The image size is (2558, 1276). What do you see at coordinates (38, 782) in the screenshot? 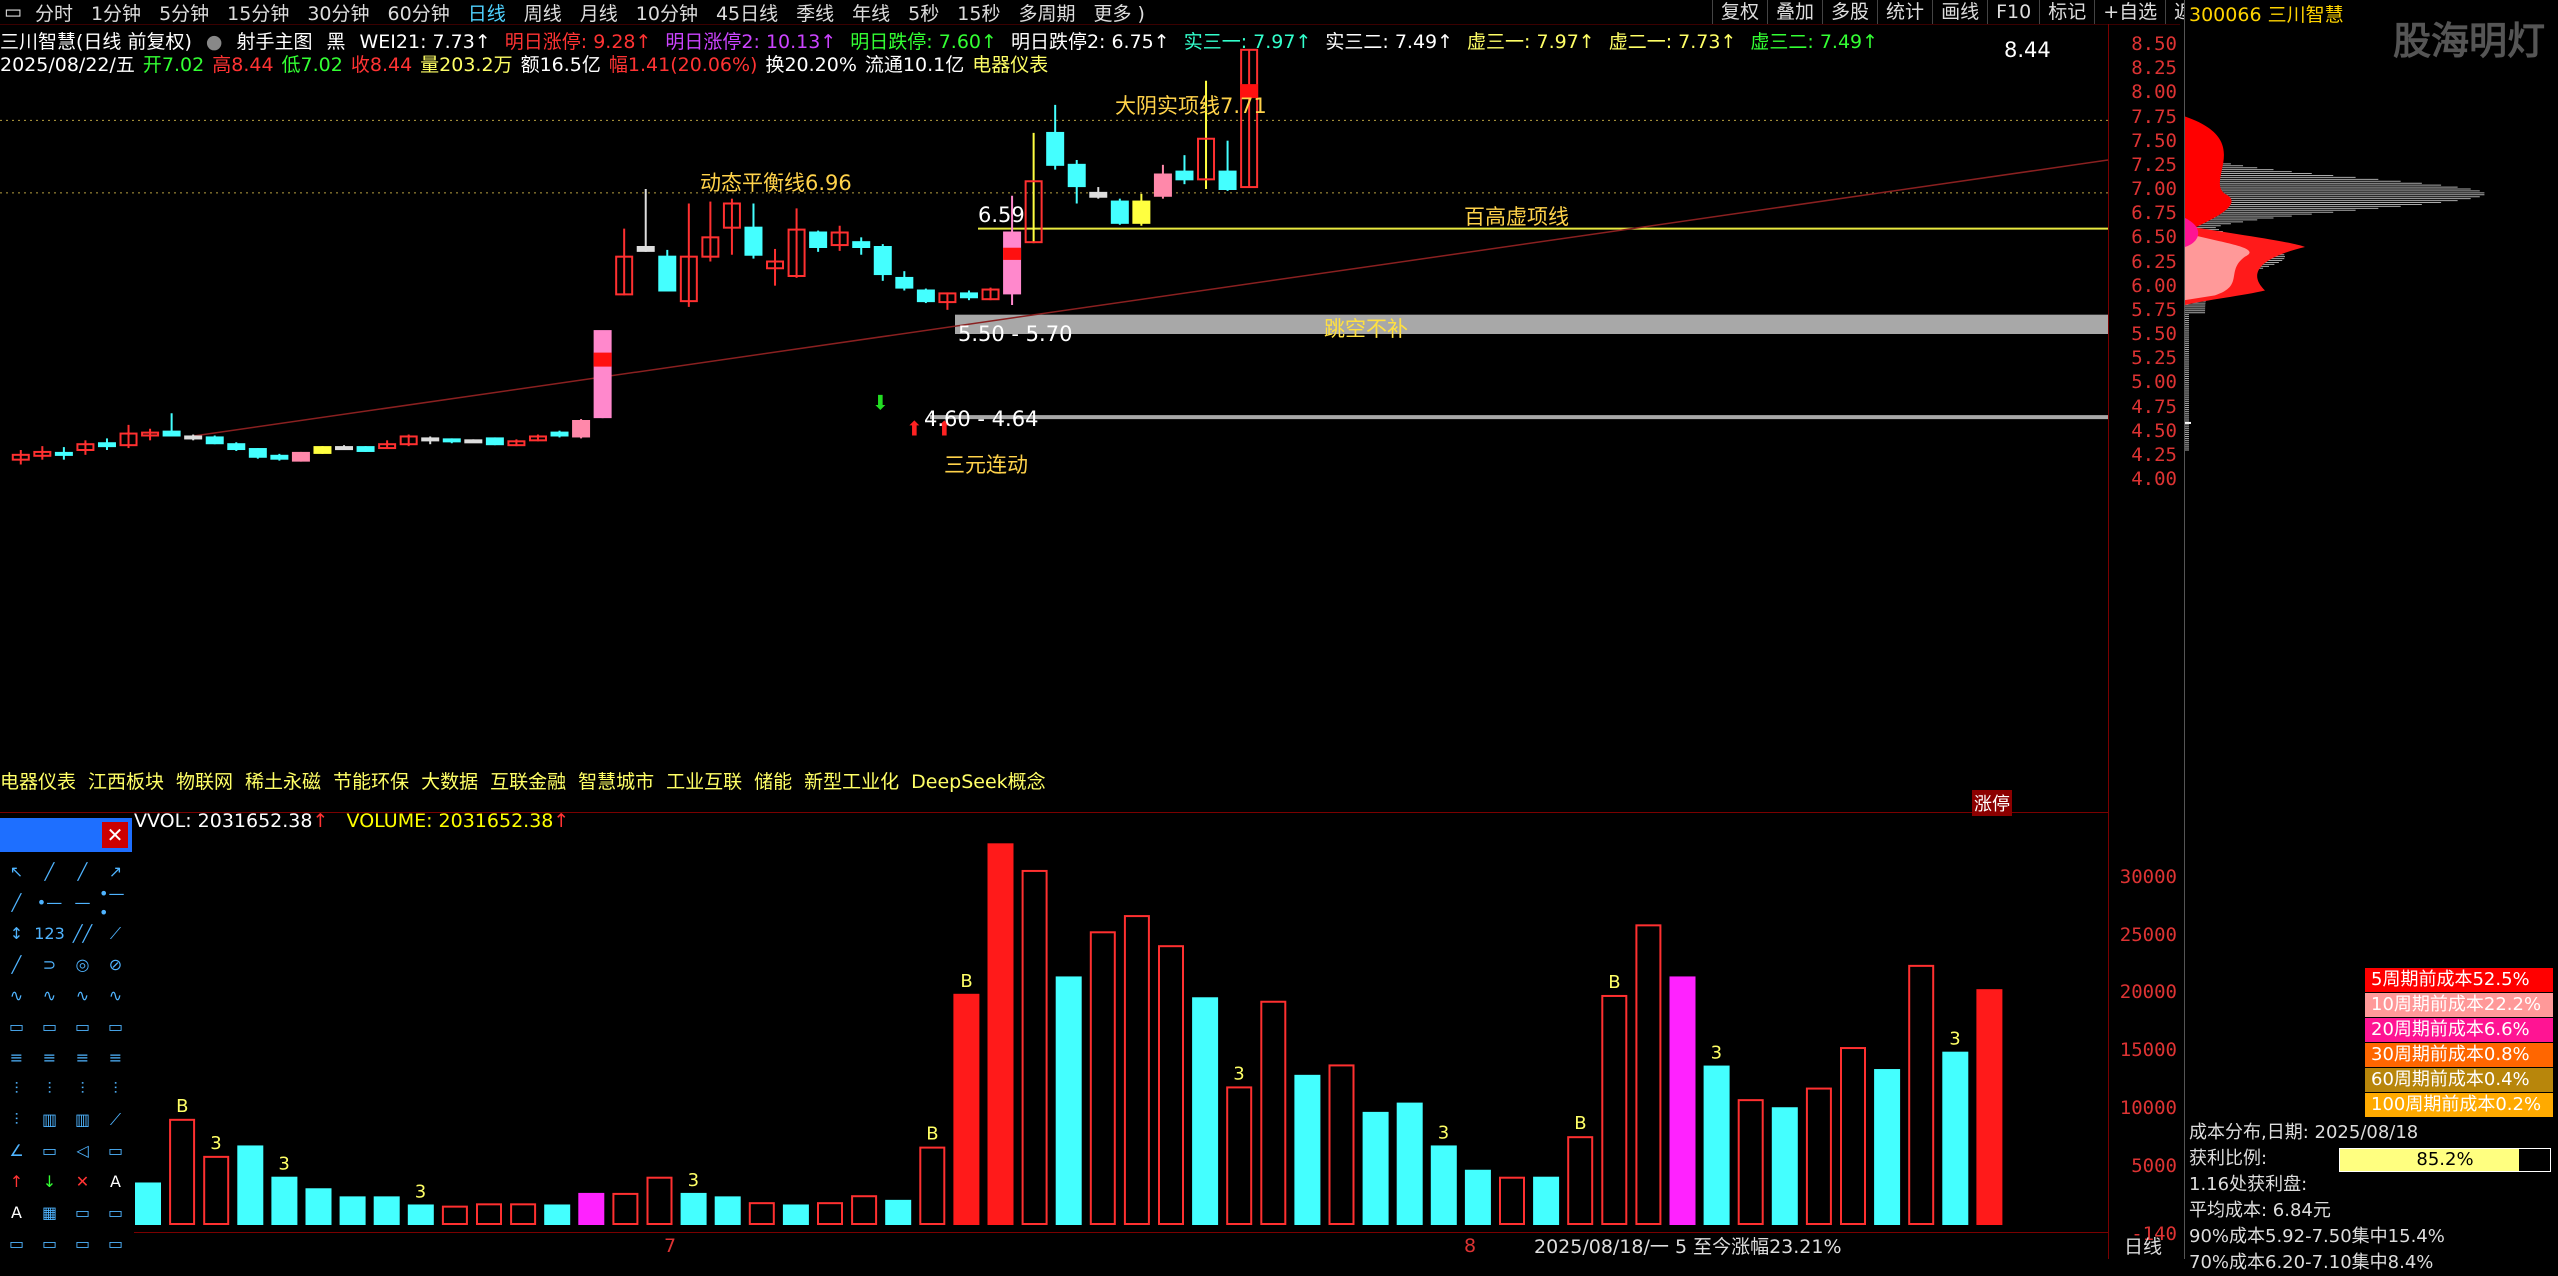
I see `concept-tag-0: 电器仪表` at bounding box center [38, 782].